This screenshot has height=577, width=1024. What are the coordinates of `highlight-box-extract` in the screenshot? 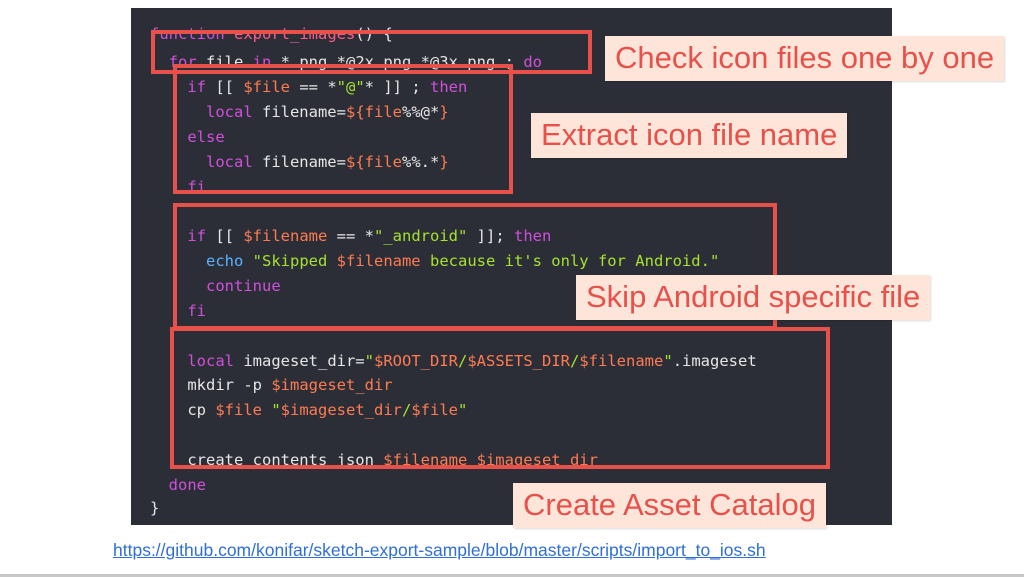 It's located at (343, 129).